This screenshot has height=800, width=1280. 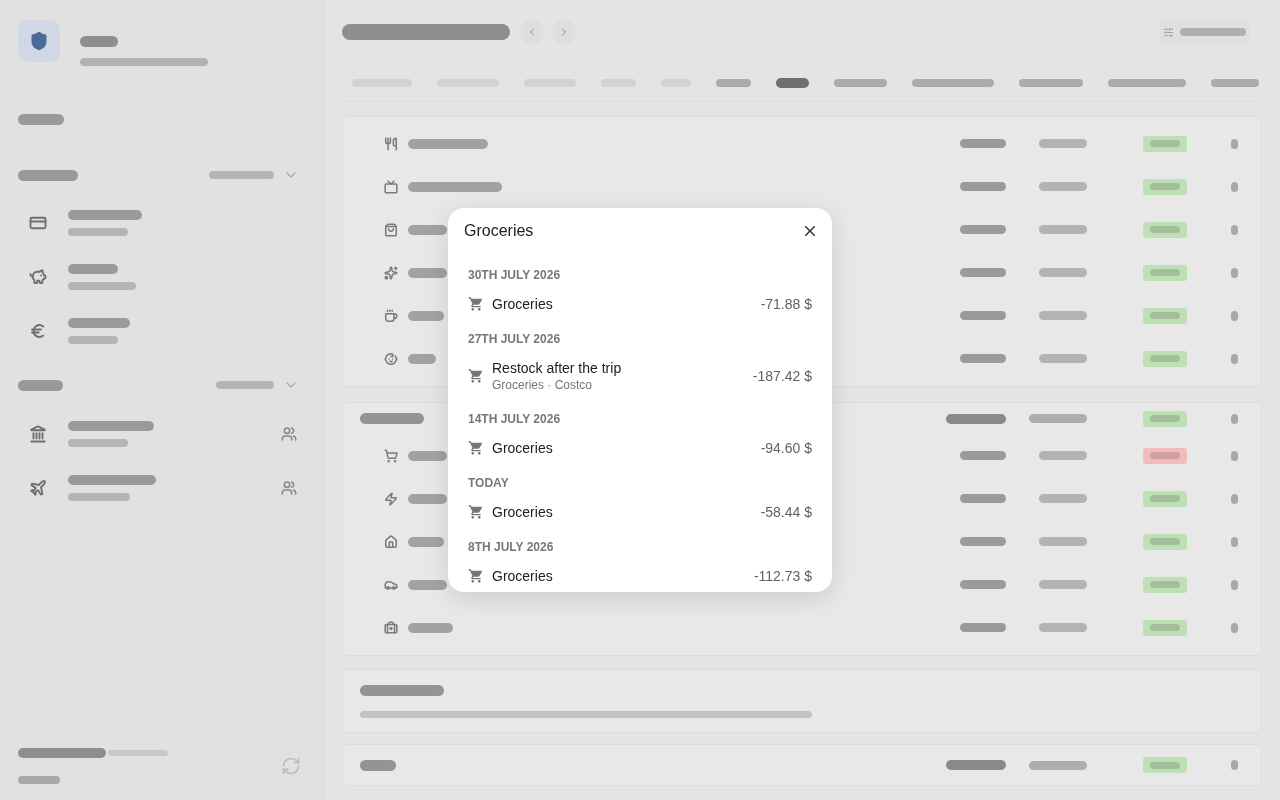 I want to click on house-icon, so click(x=391, y=541).